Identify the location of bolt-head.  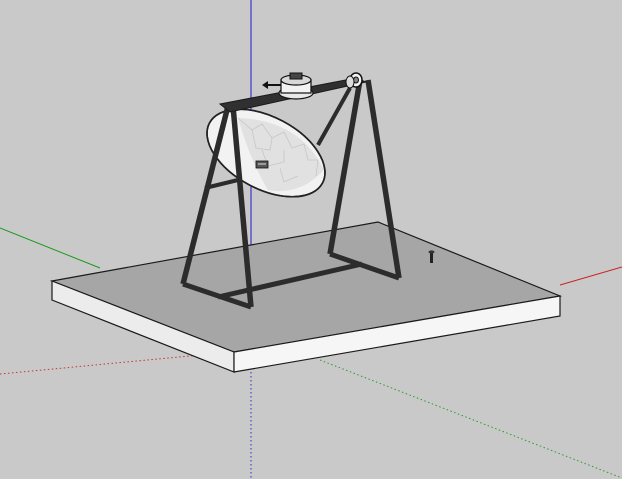
(431, 252).